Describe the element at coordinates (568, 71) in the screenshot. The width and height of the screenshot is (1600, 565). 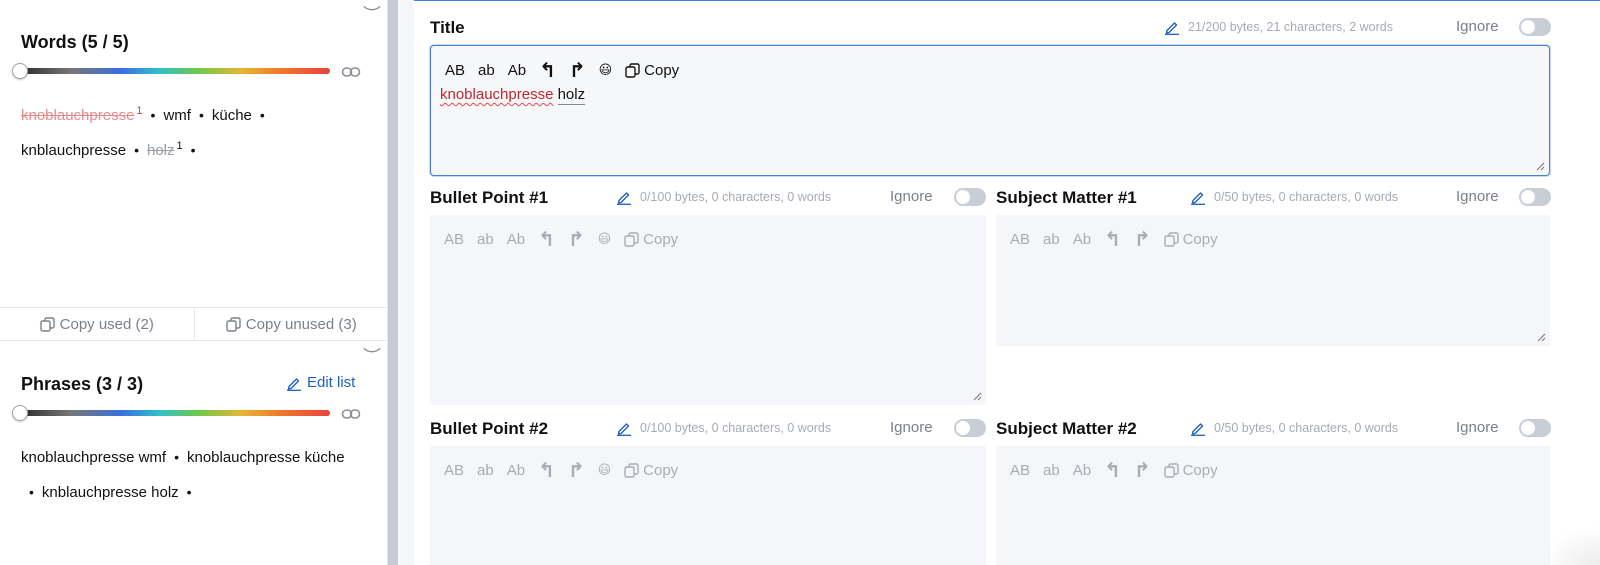
I see `title-toolbar: AB ab Ab ↰ ↱ 😃 Copy` at that location.